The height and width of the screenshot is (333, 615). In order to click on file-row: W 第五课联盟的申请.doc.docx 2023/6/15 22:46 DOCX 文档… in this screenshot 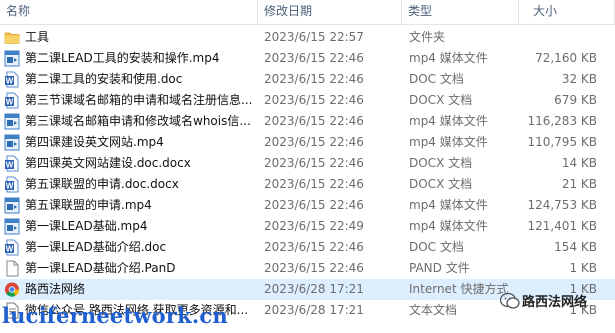, I will do `click(307, 184)`.